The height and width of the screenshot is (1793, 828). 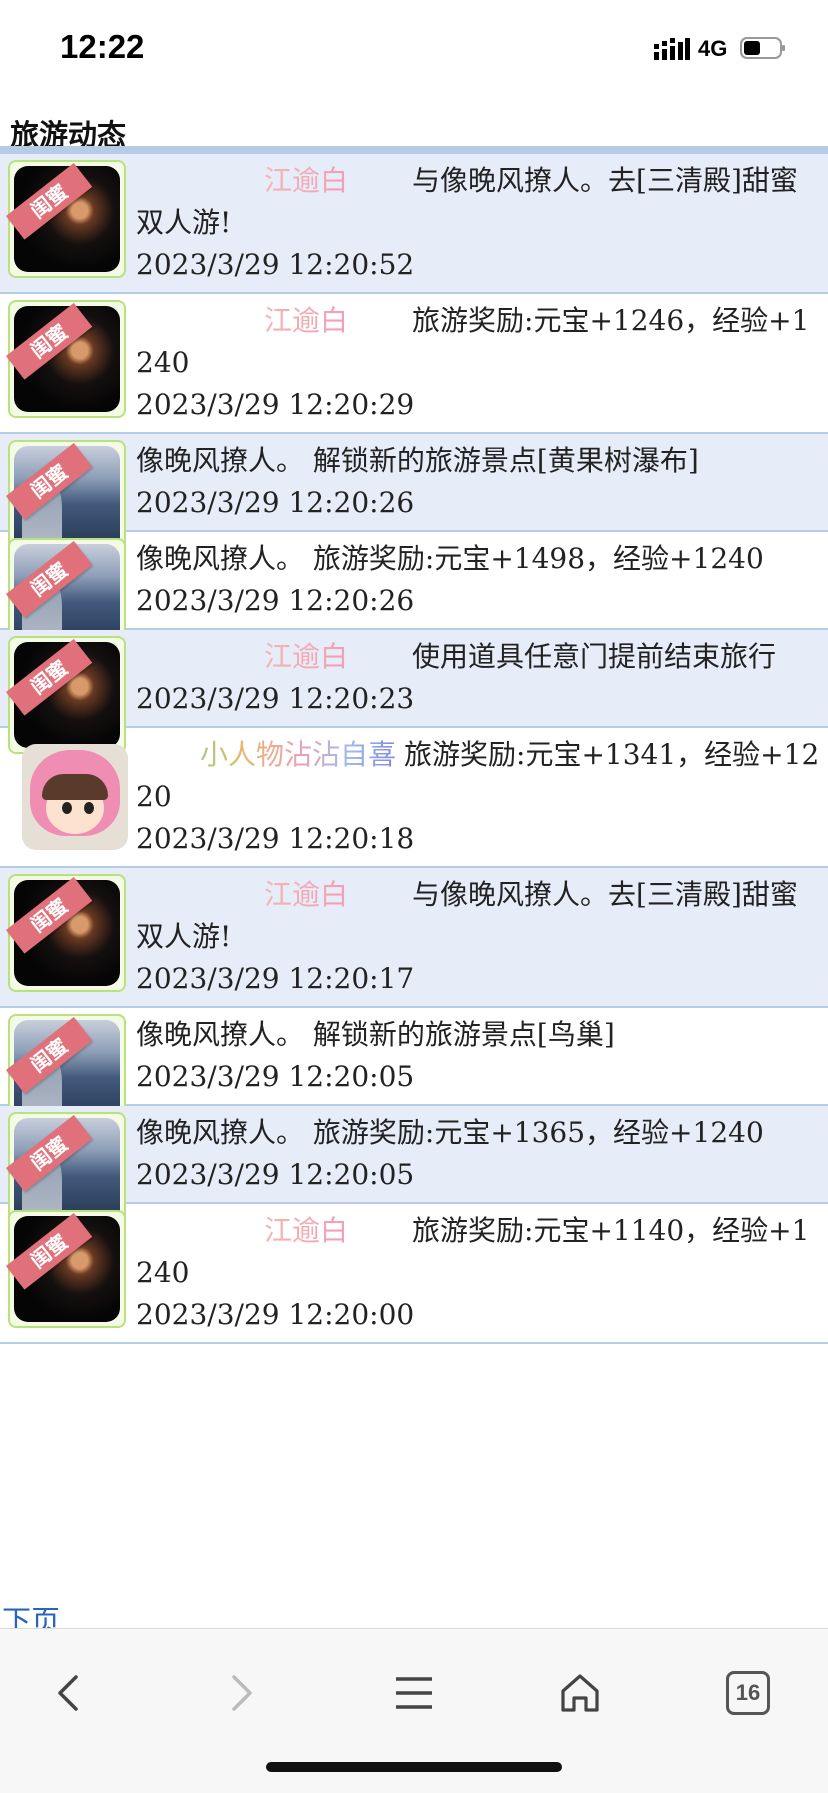 What do you see at coordinates (275, 264) in the screenshot?
I see `feed-timestamp: 2023/3/29 12:20:52` at bounding box center [275, 264].